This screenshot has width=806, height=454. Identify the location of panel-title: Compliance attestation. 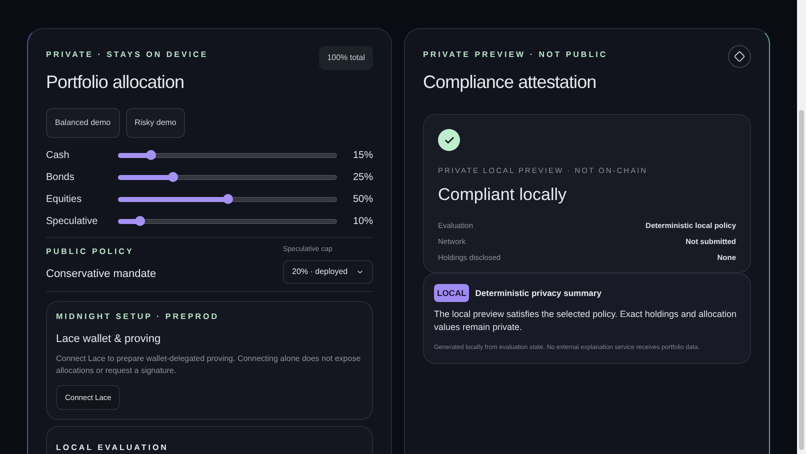
(510, 82).